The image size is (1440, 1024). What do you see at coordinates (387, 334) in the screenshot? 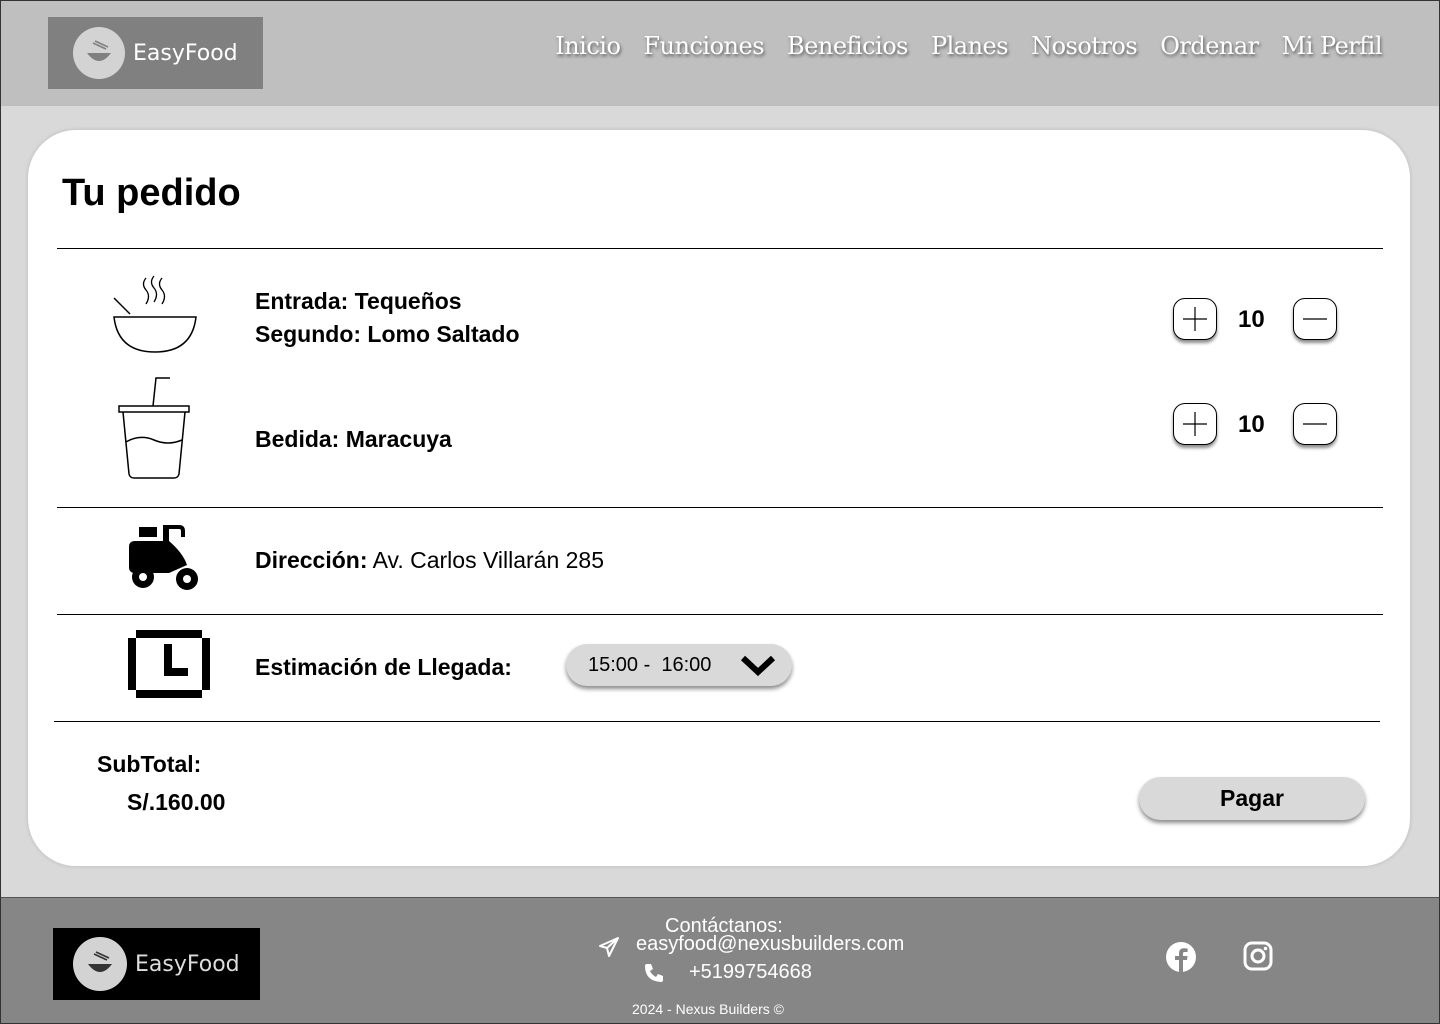
I see `item-1-line-2: Segundo: Lomo Saltado` at bounding box center [387, 334].